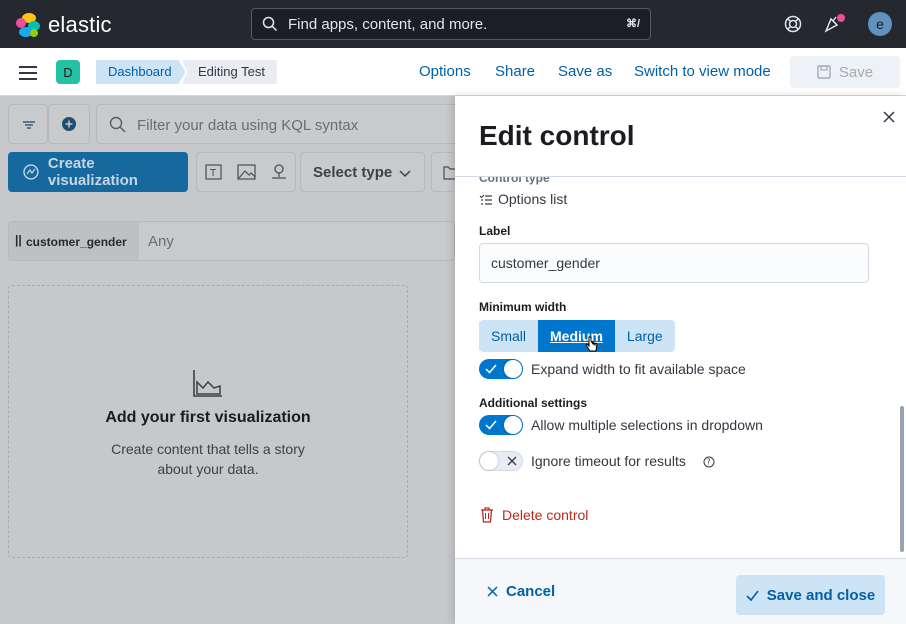 This screenshot has height=624, width=906. What do you see at coordinates (80, 24) in the screenshot?
I see `brand-name: elastic` at bounding box center [80, 24].